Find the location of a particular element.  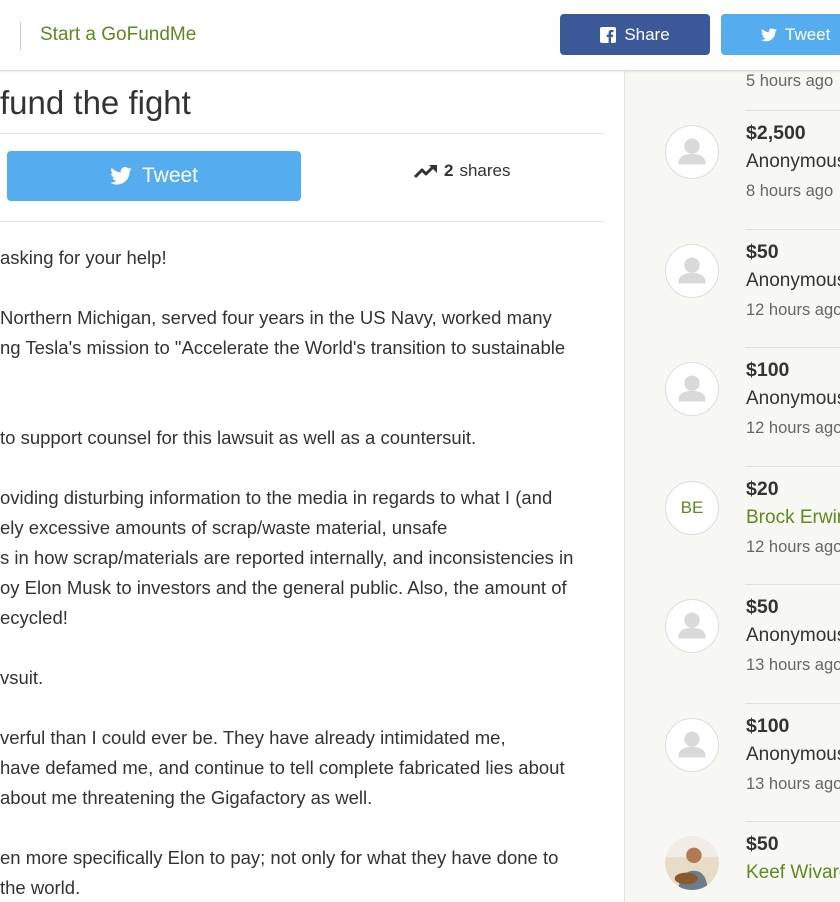

donation-amount: $20 is located at coordinates (762, 489).